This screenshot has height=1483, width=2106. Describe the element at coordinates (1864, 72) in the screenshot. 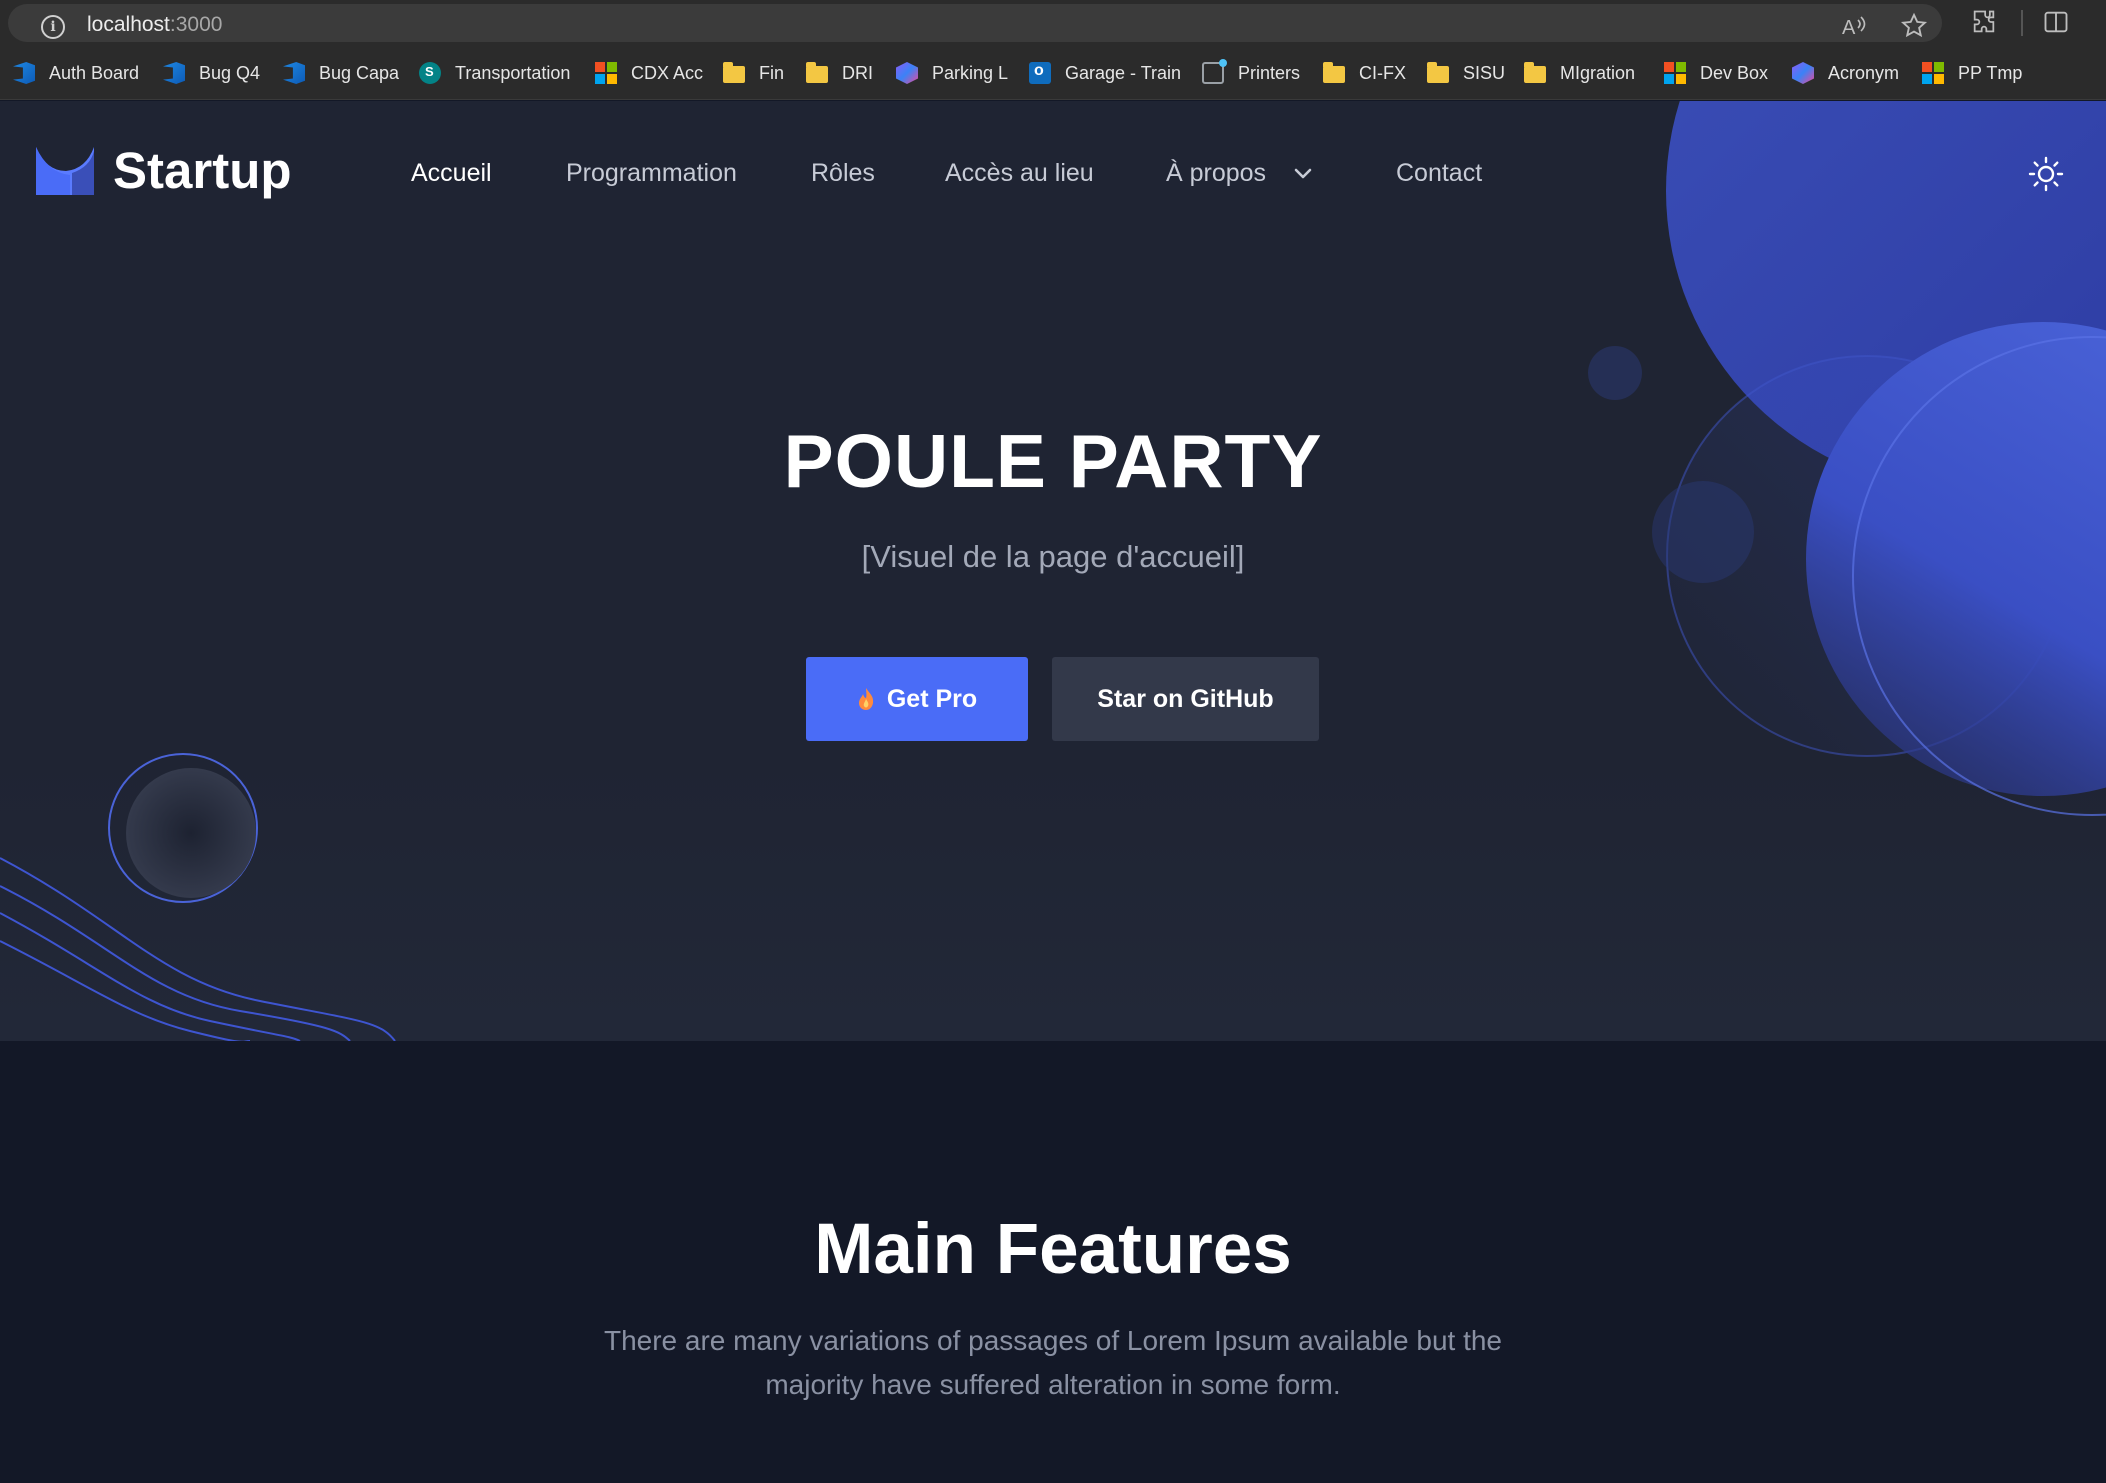

I see `bookmark-label: Acronym` at that location.